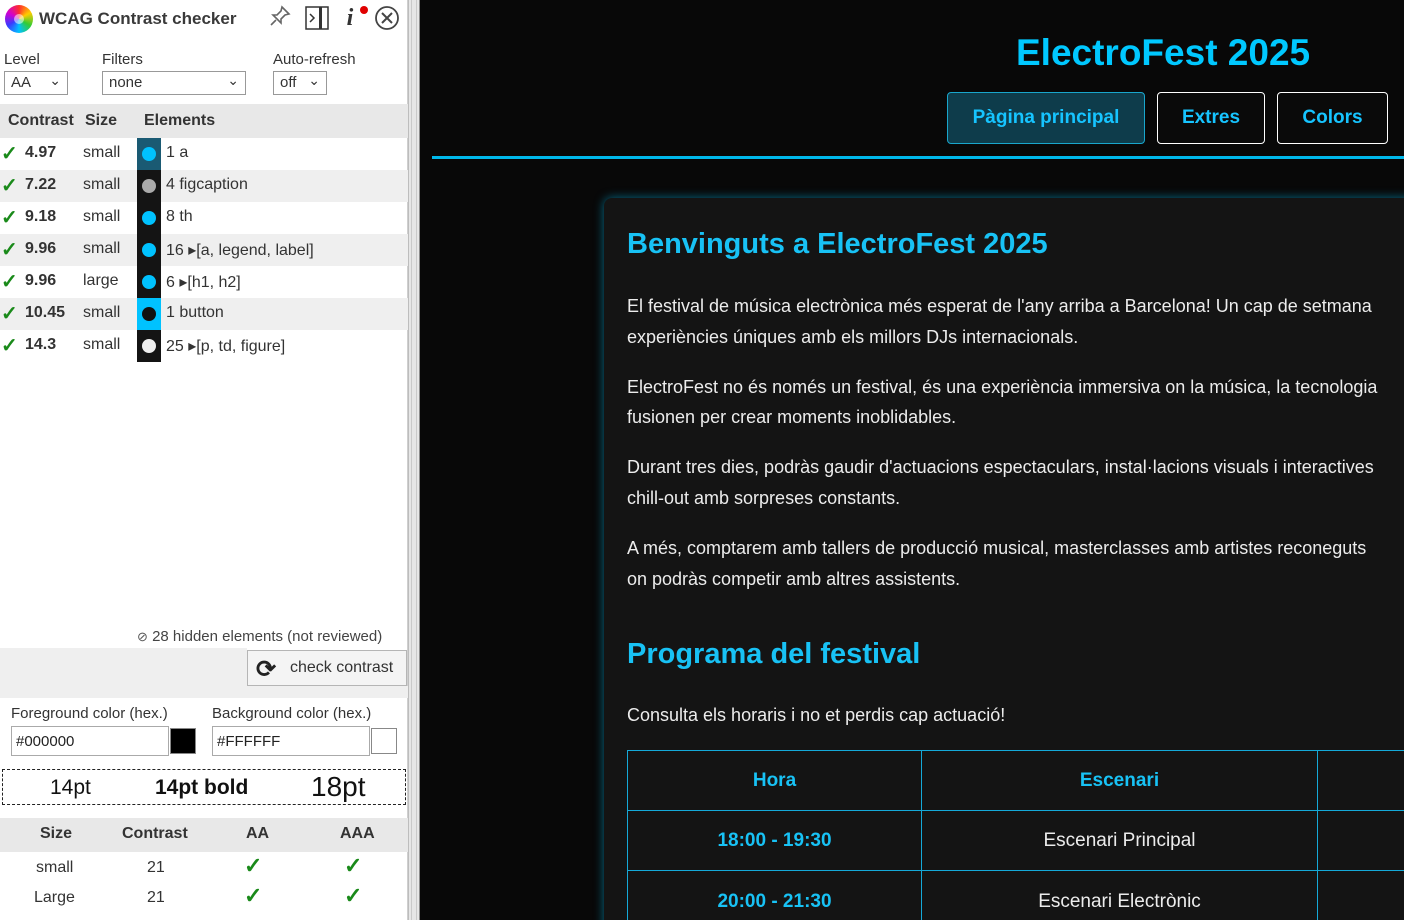  What do you see at coordinates (41, 121) in the screenshot?
I see `contrast-column-header: Contrast` at bounding box center [41, 121].